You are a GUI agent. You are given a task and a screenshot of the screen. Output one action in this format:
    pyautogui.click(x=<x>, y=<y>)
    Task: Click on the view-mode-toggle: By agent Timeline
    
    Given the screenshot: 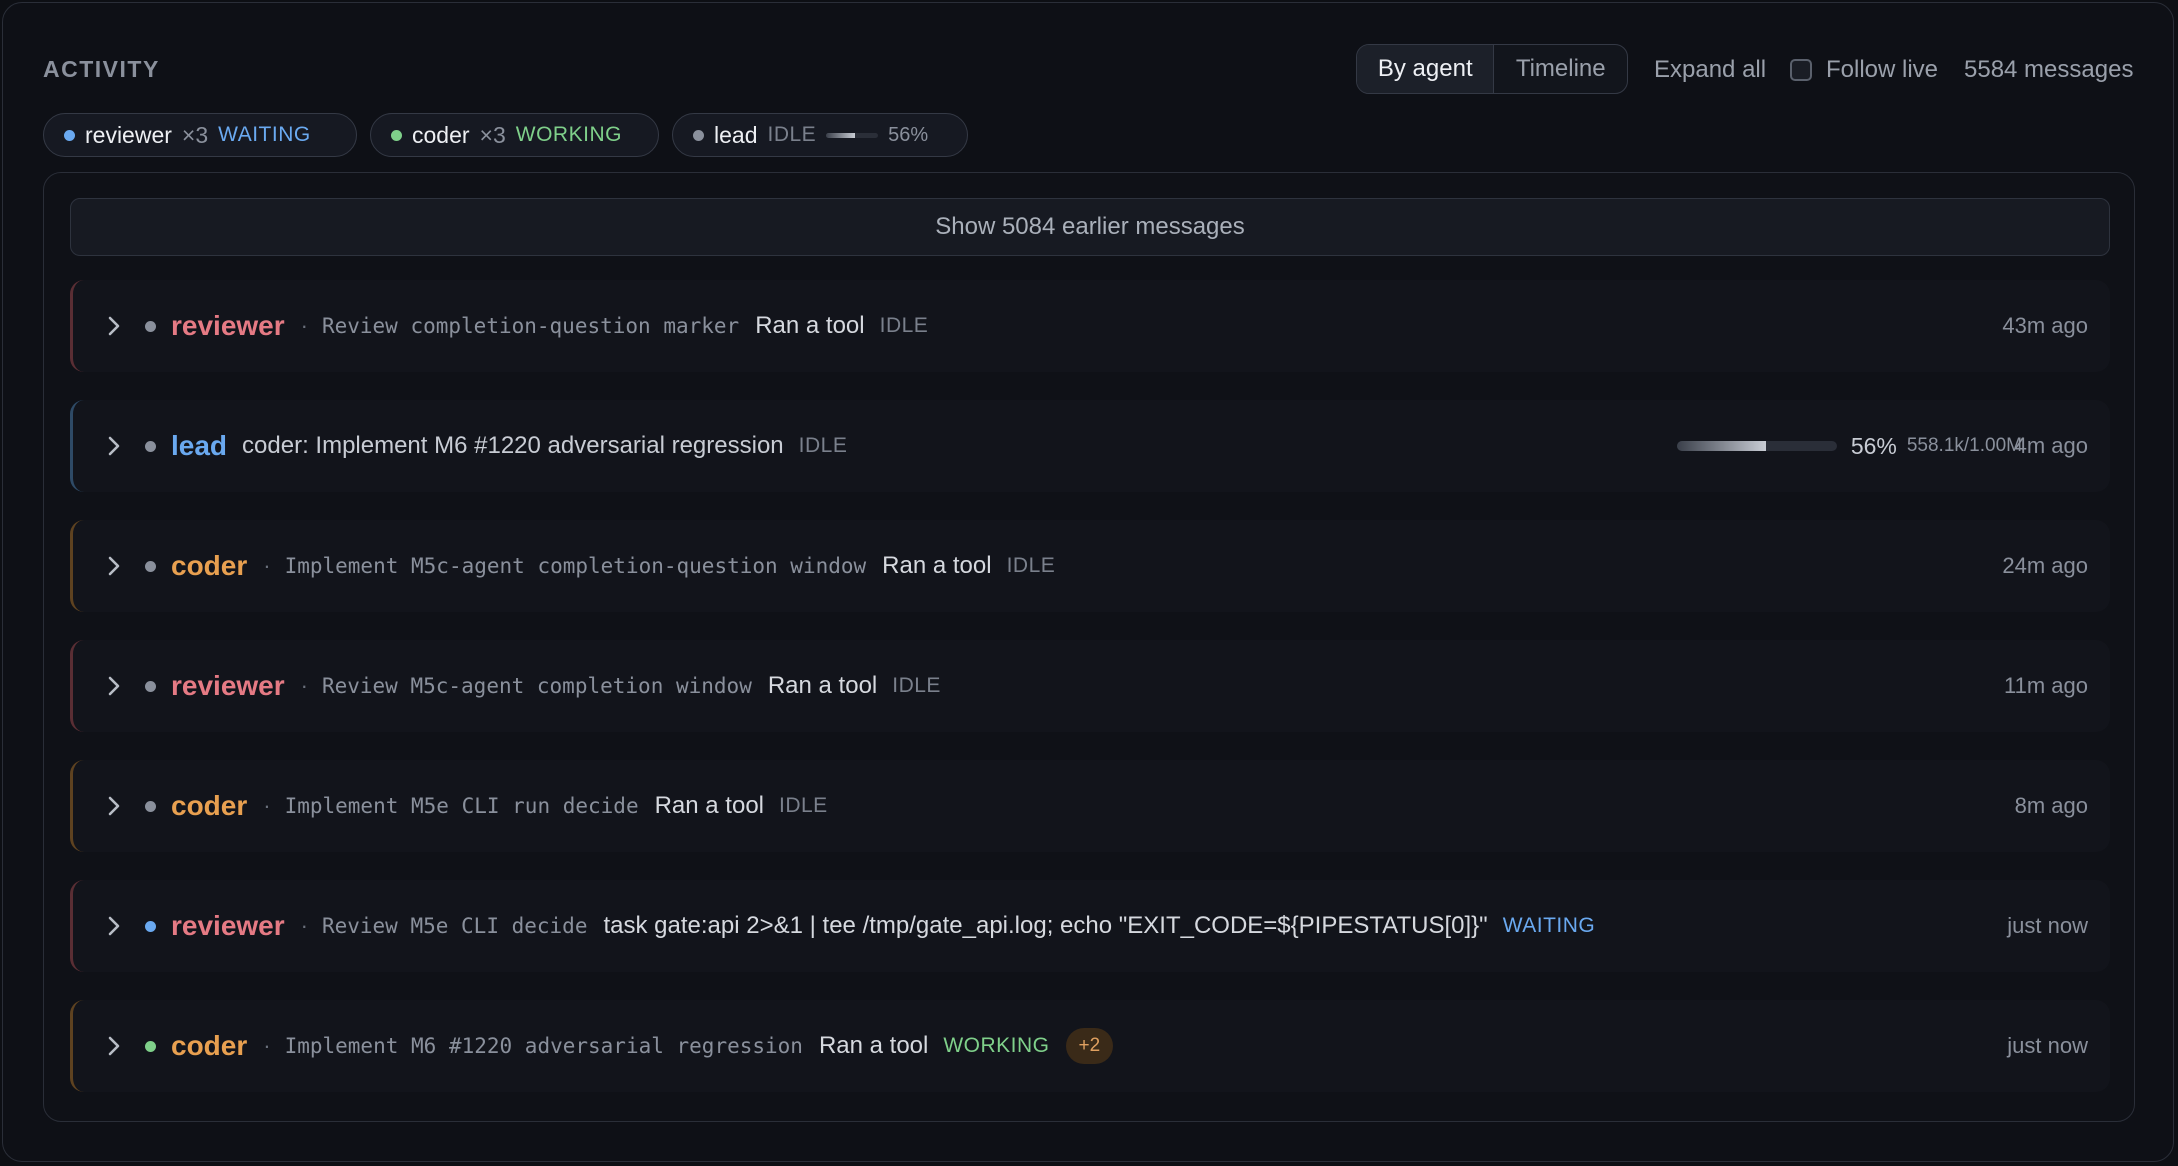 What is the action you would take?
    pyautogui.click(x=1492, y=69)
    